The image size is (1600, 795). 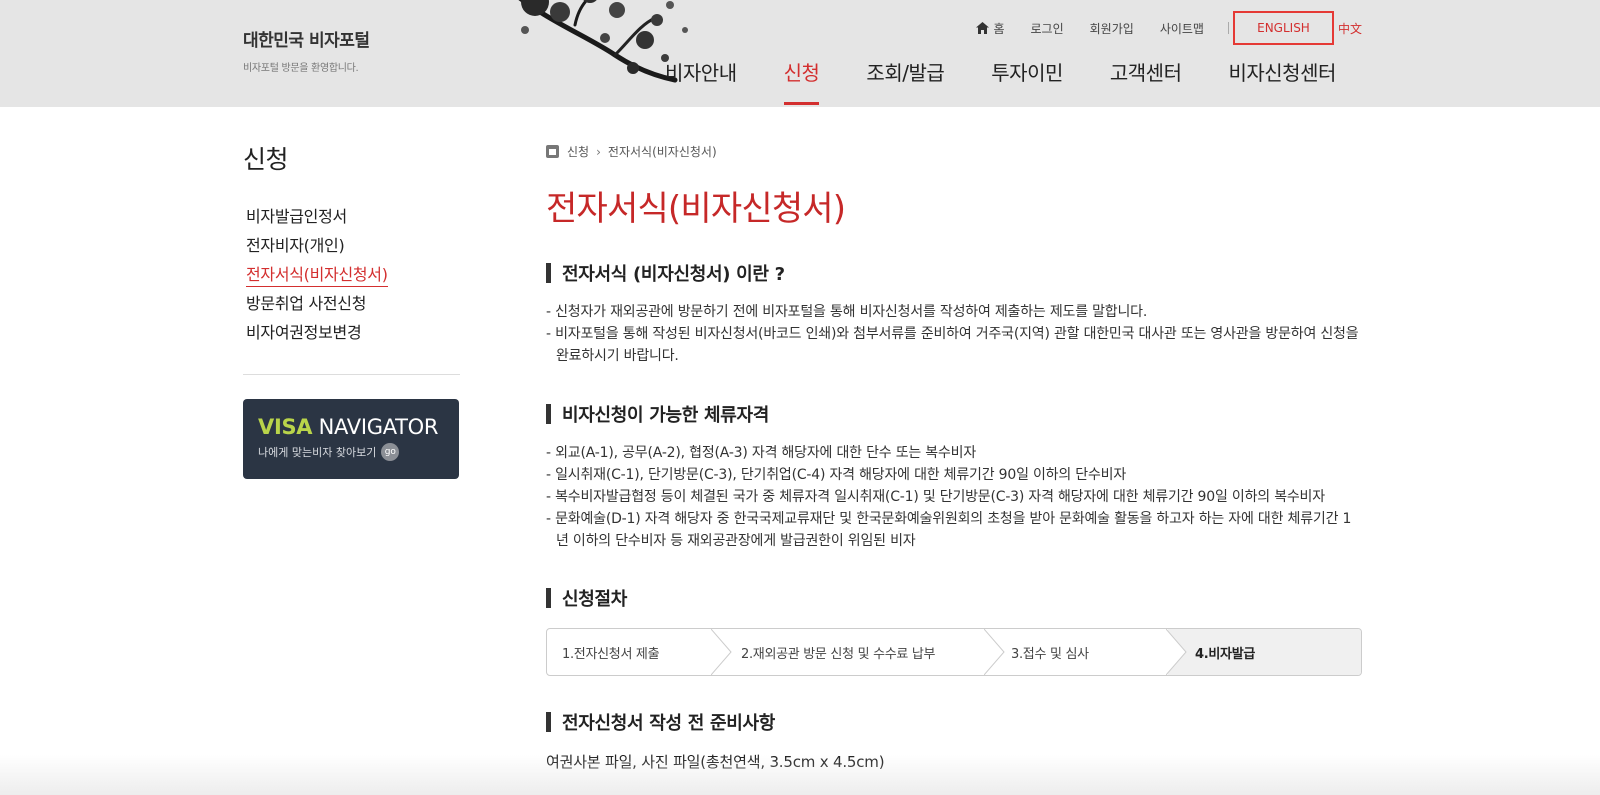 I want to click on nav-apply: 신청, so click(x=801, y=81).